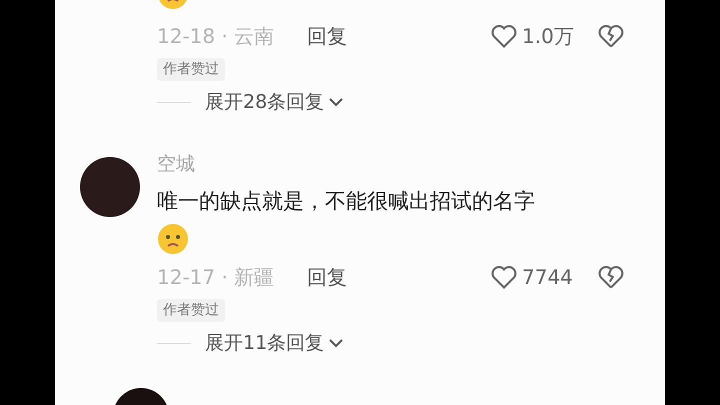  Describe the element at coordinates (548, 277) in the screenshot. I see `like-count: 7744` at that location.